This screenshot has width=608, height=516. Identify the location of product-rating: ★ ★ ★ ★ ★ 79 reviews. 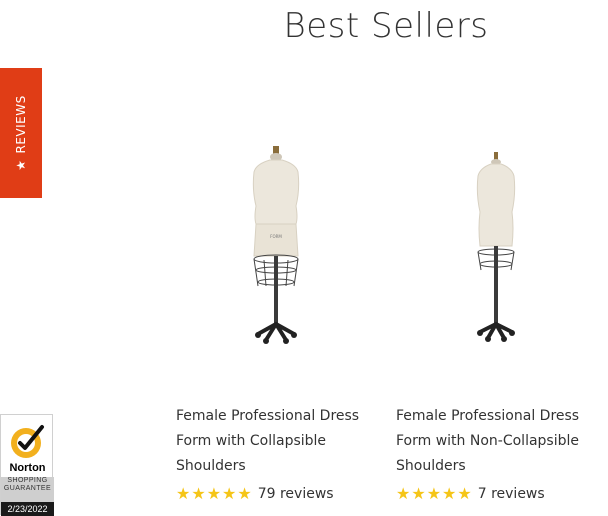
(255, 494).